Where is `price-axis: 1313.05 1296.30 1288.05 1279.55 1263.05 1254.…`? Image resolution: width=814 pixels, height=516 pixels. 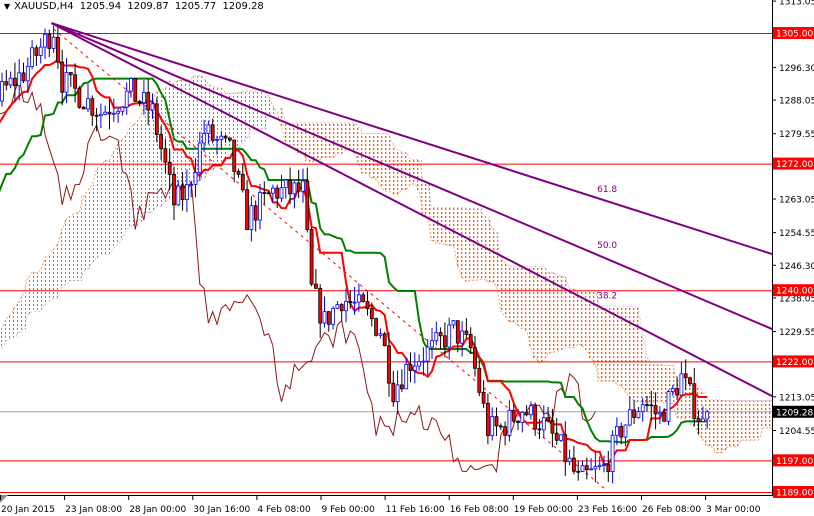 price-axis: 1313.05 1296.30 1288.05 1279.55 1263.05 1254.… is located at coordinates (793, 249).